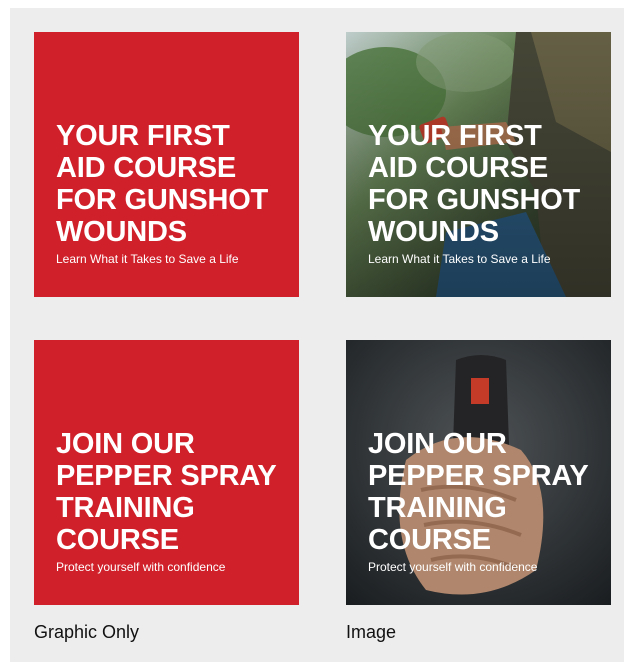 The width and height of the screenshot is (626, 663). Describe the element at coordinates (371, 632) in the screenshot. I see `image-caption: Image` at that location.